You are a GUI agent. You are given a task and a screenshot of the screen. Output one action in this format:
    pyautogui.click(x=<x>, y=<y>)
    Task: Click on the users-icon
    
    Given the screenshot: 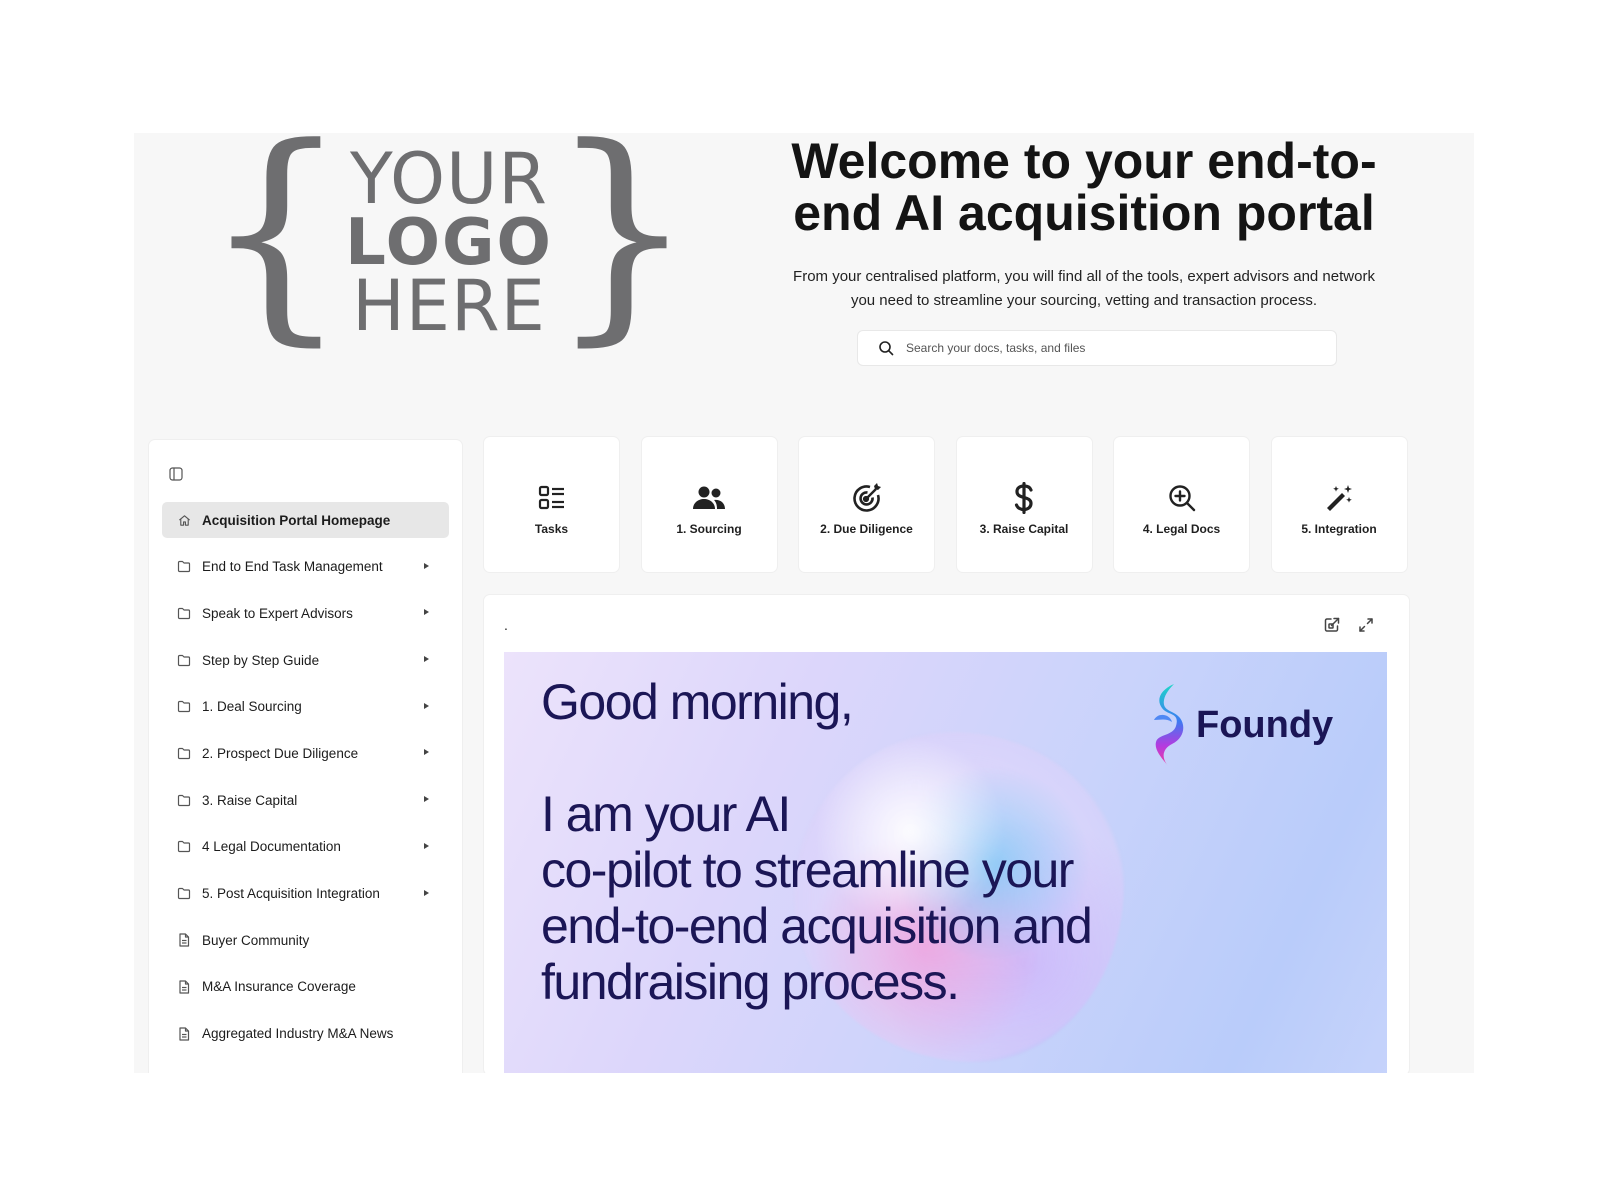 What is the action you would take?
    pyautogui.click(x=709, y=498)
    